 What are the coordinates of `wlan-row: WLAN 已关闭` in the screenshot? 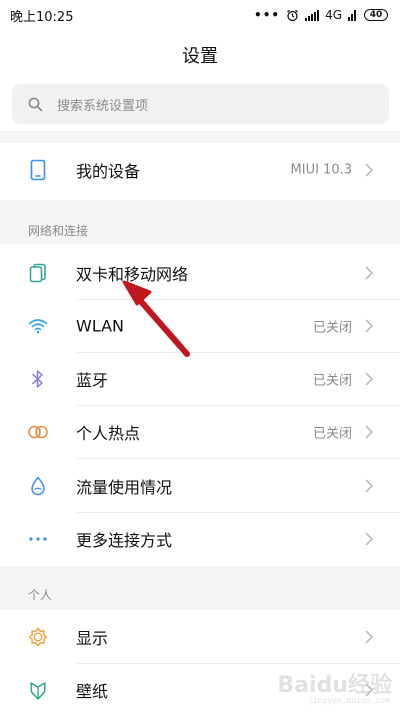 It's located at (200, 325).